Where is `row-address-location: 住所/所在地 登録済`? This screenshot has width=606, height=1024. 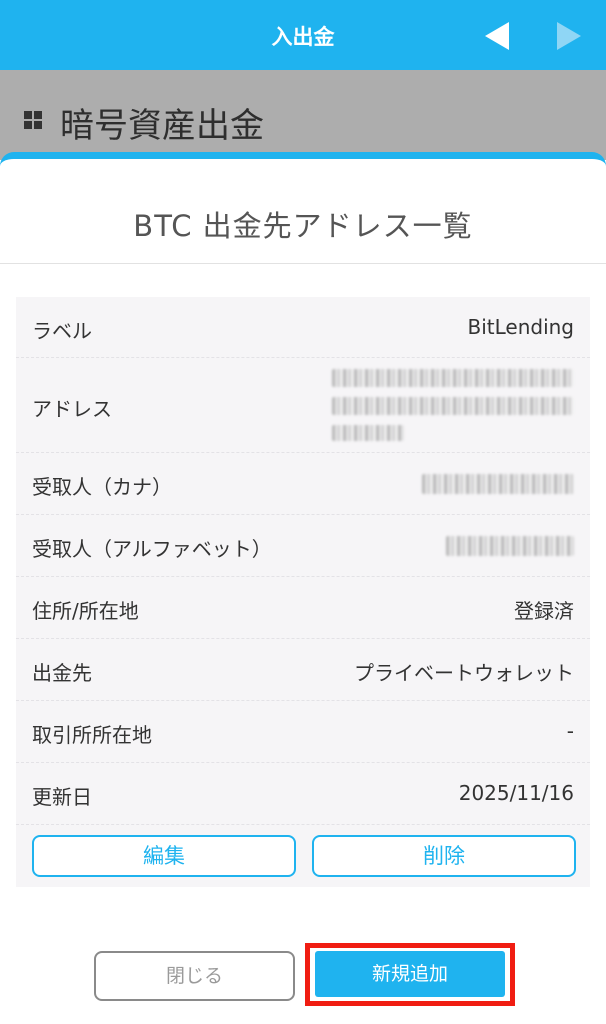 row-address-location: 住所/所在地 登録済 is located at coordinates (303, 608).